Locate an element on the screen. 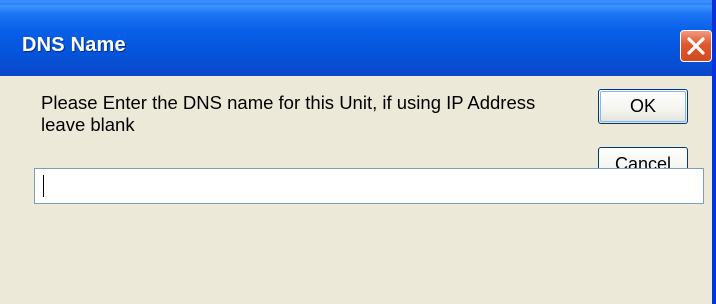 The image size is (716, 304). text-caret is located at coordinates (43, 186).